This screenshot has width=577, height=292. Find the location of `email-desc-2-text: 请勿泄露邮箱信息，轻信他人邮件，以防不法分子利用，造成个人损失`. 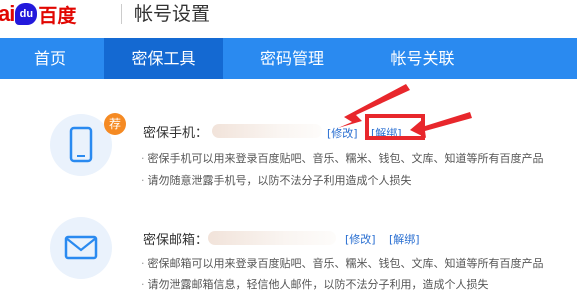

email-desc-2-text: 请勿泄露邮箱信息，轻信他人邮件，以防不法分子利用，造成个人损失 is located at coordinates (318, 284).